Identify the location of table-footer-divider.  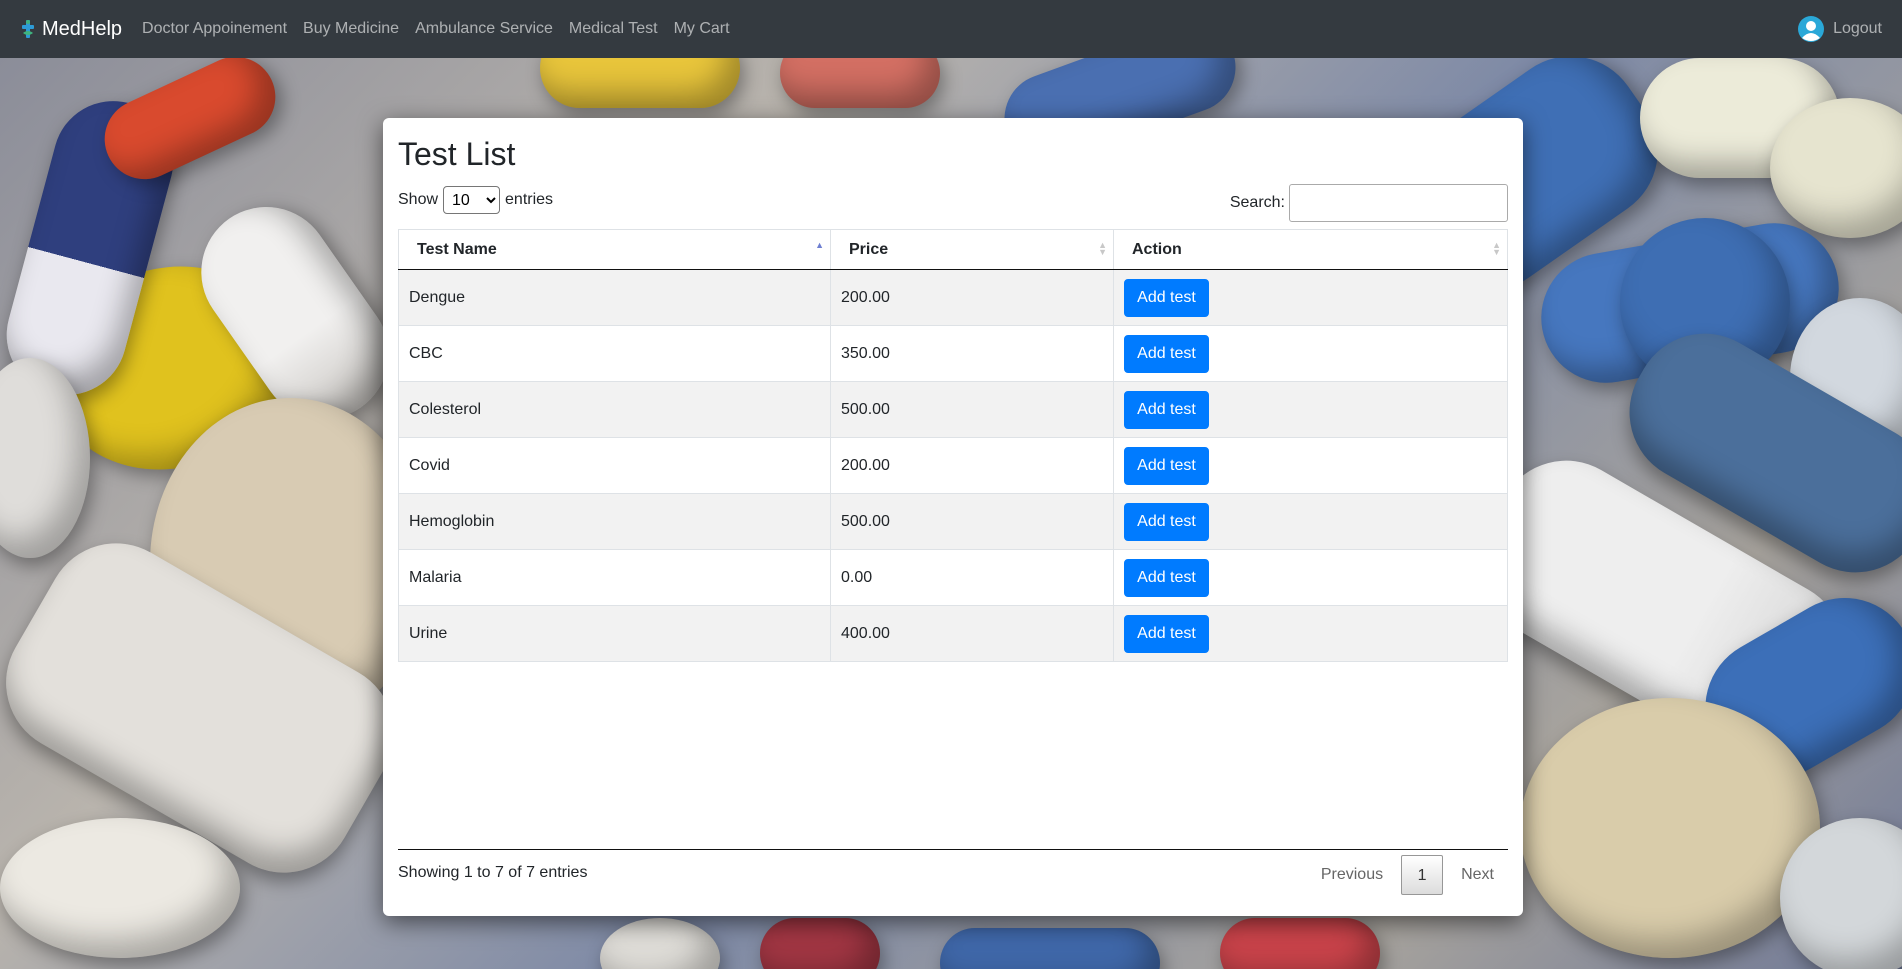
(953, 849).